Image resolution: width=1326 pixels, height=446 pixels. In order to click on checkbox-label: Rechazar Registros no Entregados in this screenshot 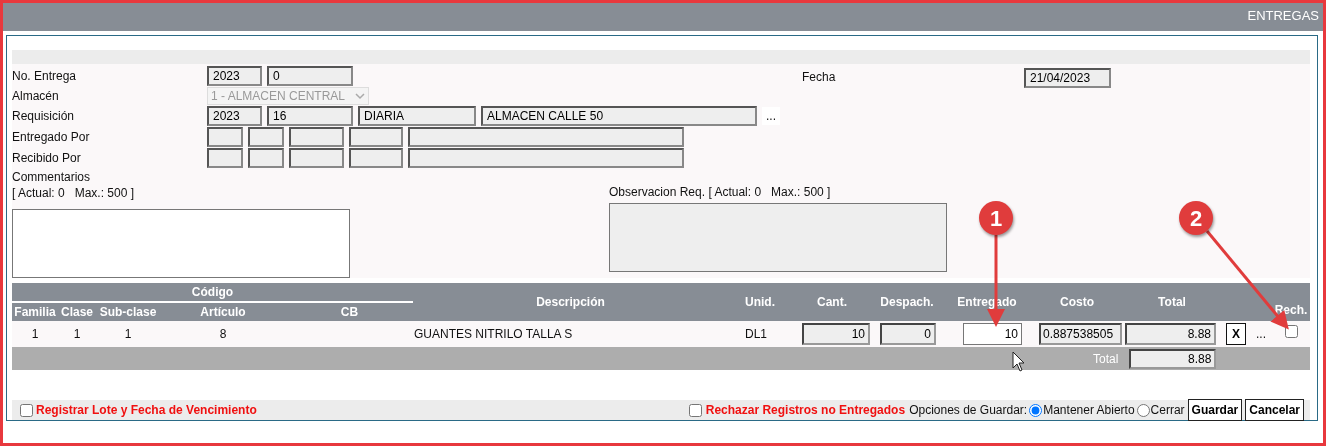, I will do `click(805, 410)`.